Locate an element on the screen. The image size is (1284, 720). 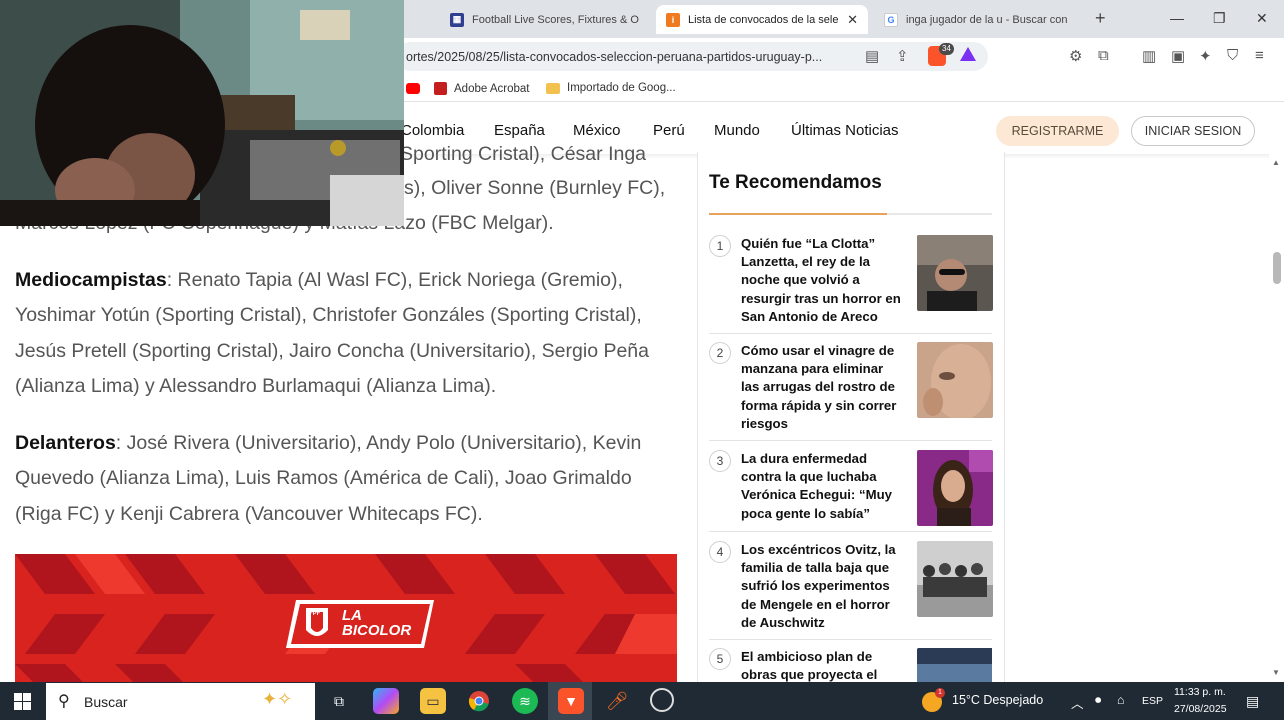
tab-label: Lista de convocados de la sele is located at coordinates (763, 19).